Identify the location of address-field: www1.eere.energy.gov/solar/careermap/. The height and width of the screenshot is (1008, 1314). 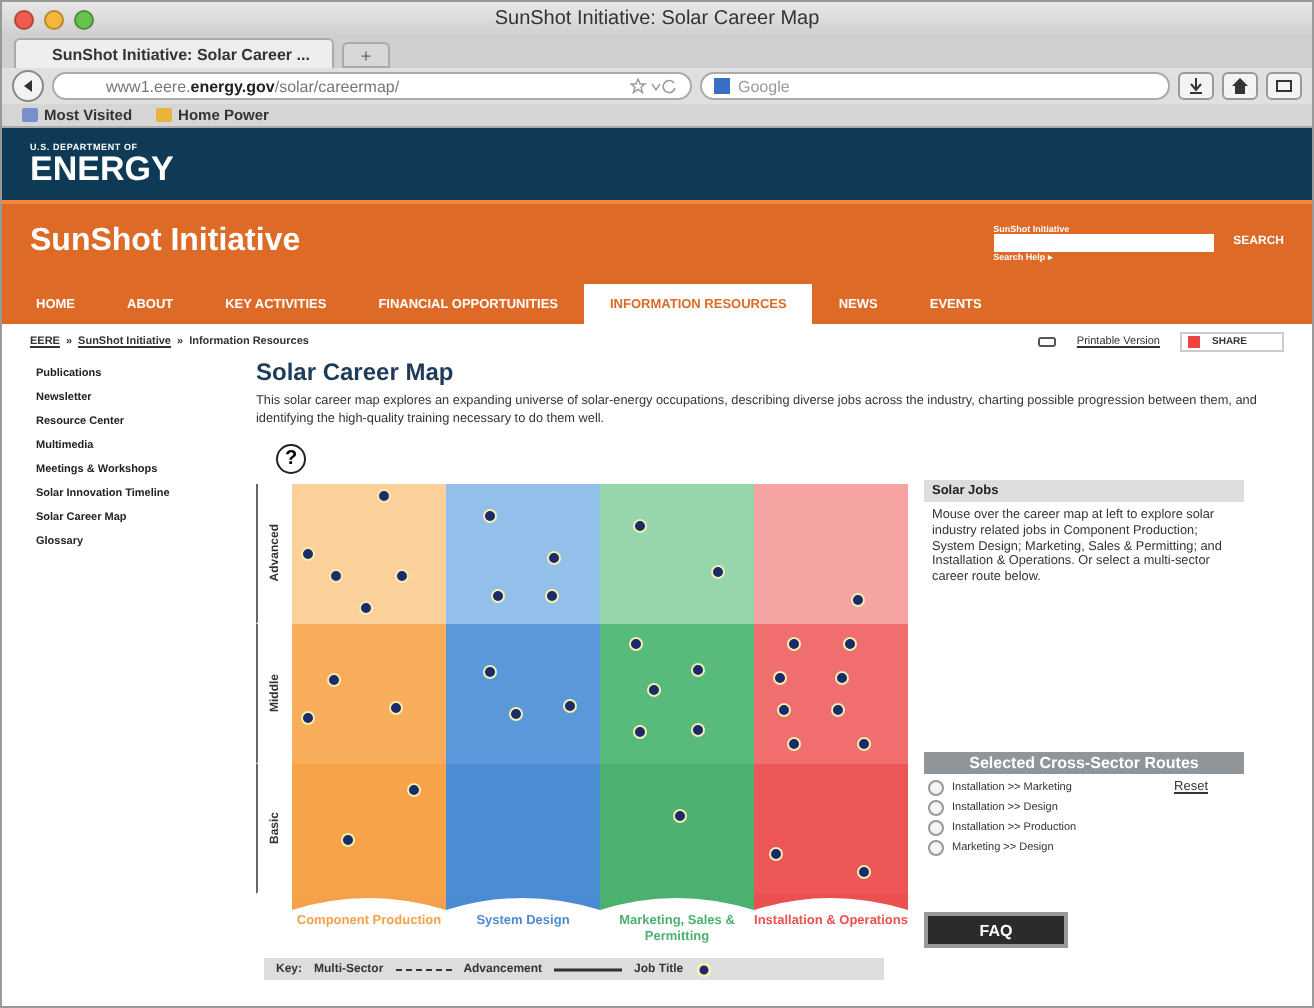
(372, 86).